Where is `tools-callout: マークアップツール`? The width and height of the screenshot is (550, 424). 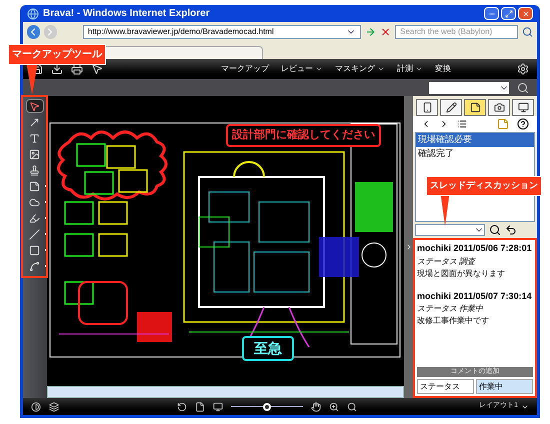
tools-callout: マークアップツール is located at coordinates (57, 54).